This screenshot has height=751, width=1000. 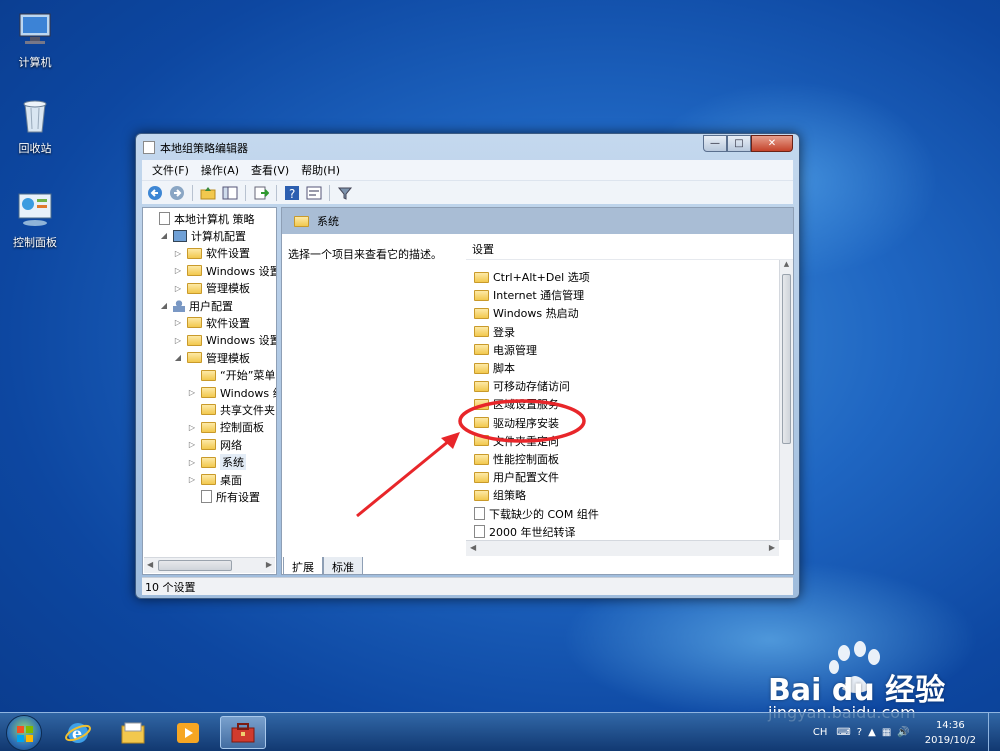 I want to click on list-item: 下载缺少的 COM 组件, so click(x=534, y=514).